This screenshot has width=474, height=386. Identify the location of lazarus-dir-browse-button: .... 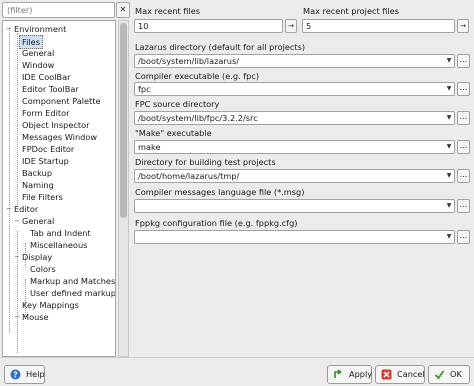
(463, 61).